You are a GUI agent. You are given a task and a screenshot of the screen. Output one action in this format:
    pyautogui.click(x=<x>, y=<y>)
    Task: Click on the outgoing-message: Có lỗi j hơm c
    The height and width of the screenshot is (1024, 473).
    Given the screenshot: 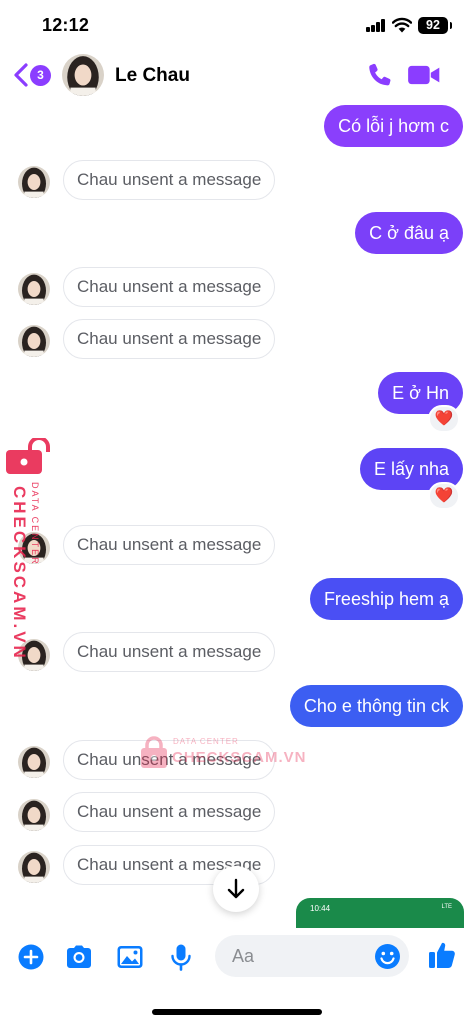 What is the action you would take?
    pyautogui.click(x=393, y=126)
    